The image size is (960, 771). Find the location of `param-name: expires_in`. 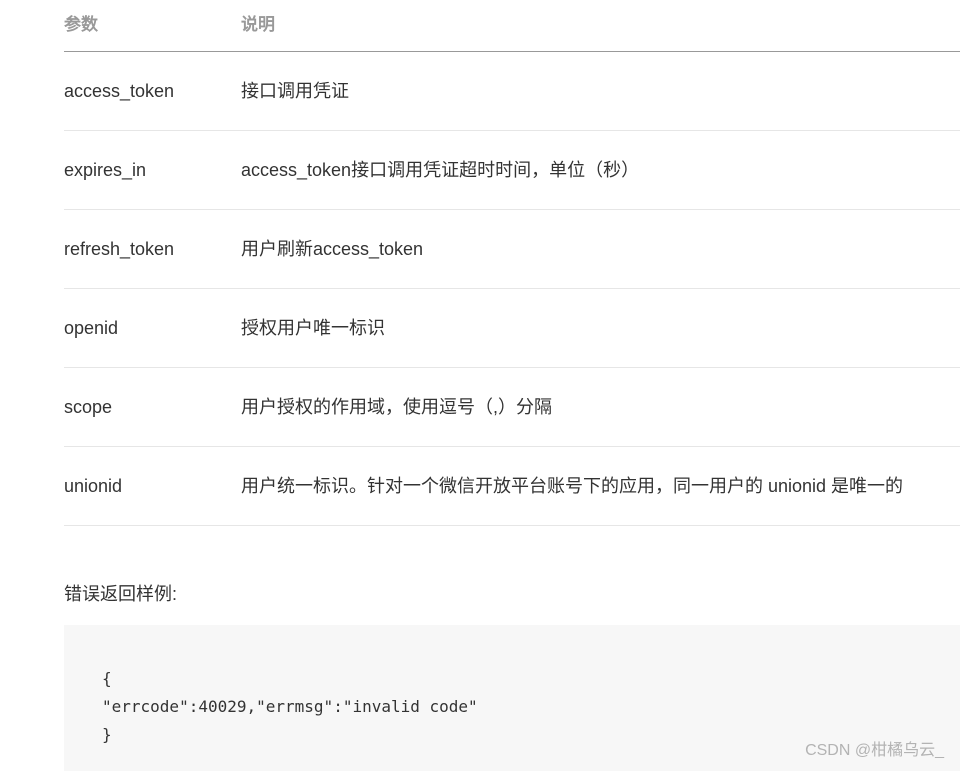

param-name: expires_in is located at coordinates (105, 170).